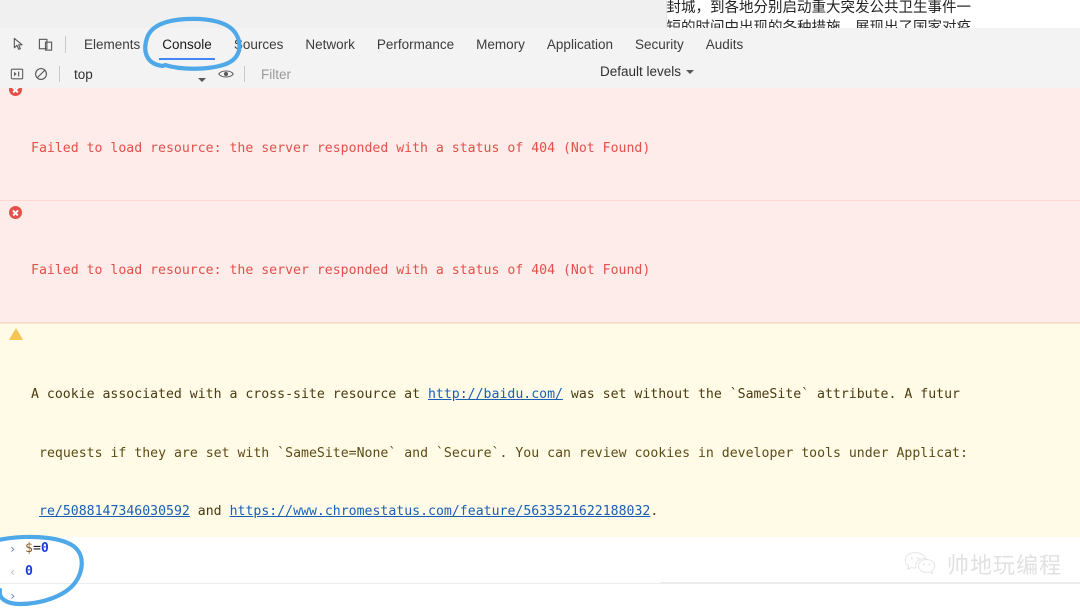  Describe the element at coordinates (45, 44) in the screenshot. I see `device-toolbar-icon` at that location.